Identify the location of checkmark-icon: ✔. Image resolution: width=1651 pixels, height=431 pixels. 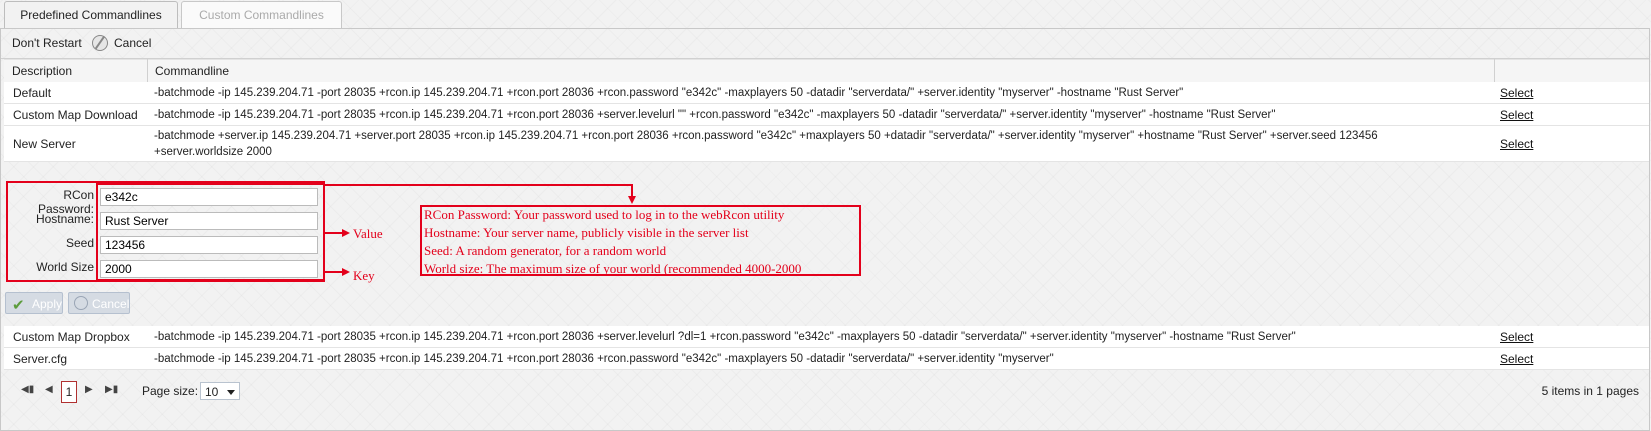
(18, 305).